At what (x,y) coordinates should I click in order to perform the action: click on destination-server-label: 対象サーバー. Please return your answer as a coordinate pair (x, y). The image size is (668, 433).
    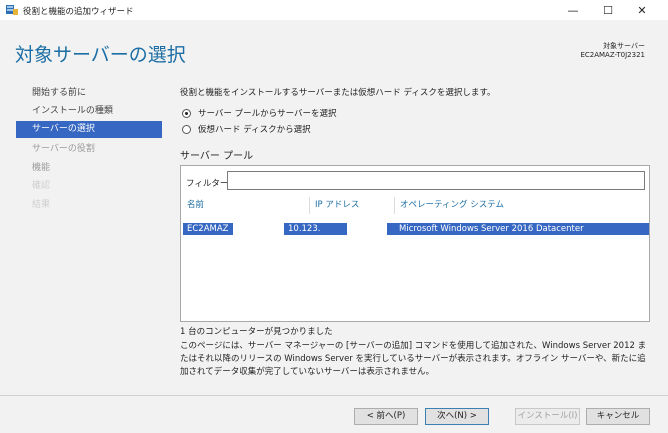
    Looking at the image, I should click on (624, 46).